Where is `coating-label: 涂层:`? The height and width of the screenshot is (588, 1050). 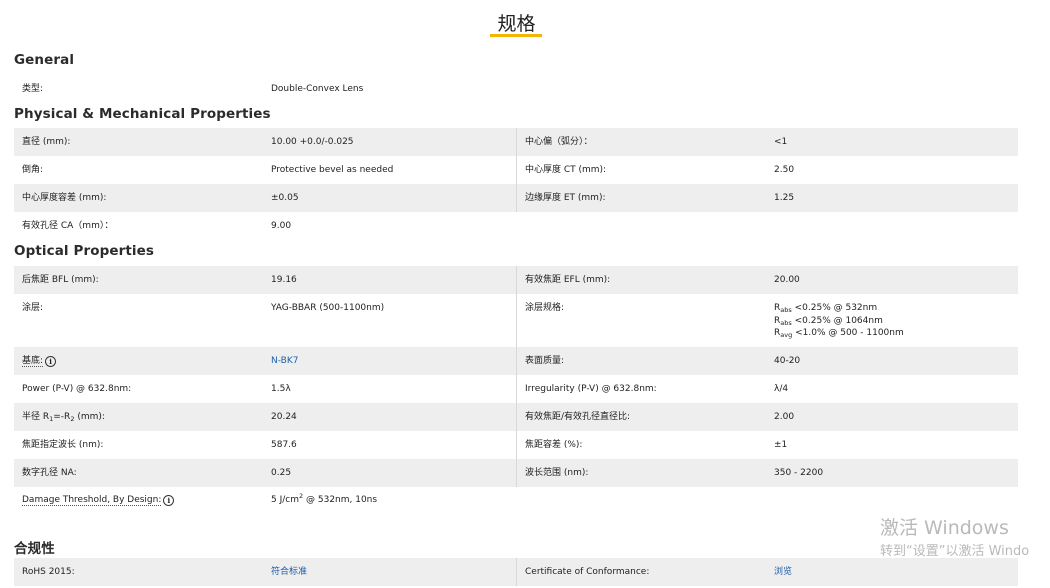
coating-label: 涂层: is located at coordinates (33, 308).